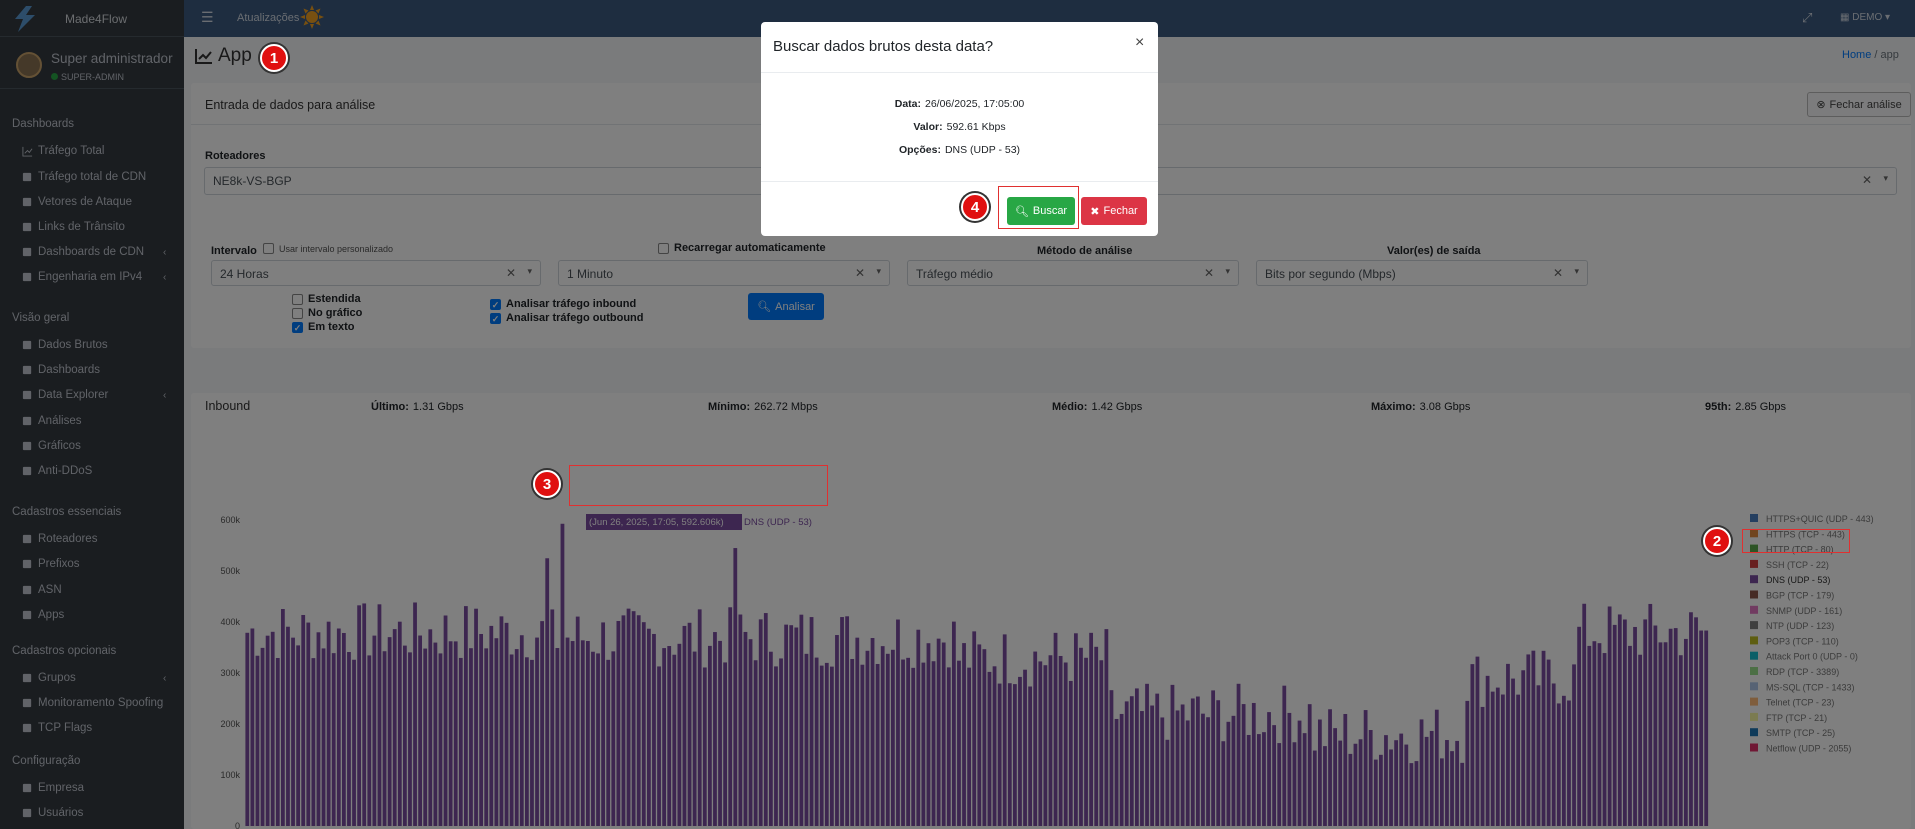 Image resolution: width=1915 pixels, height=829 pixels. What do you see at coordinates (907, 104) in the screenshot?
I see `modal-field-label: Data:` at bounding box center [907, 104].